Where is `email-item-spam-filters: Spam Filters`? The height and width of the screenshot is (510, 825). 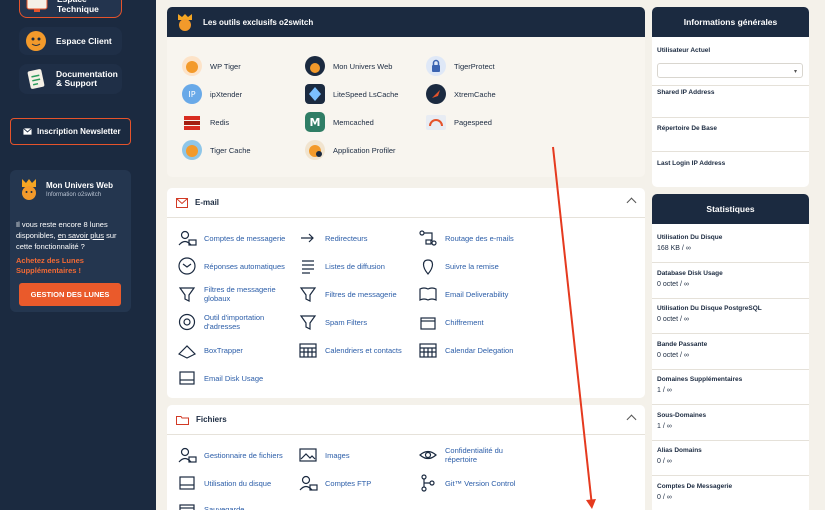 email-item-spam-filters: Spam Filters is located at coordinates (332, 322).